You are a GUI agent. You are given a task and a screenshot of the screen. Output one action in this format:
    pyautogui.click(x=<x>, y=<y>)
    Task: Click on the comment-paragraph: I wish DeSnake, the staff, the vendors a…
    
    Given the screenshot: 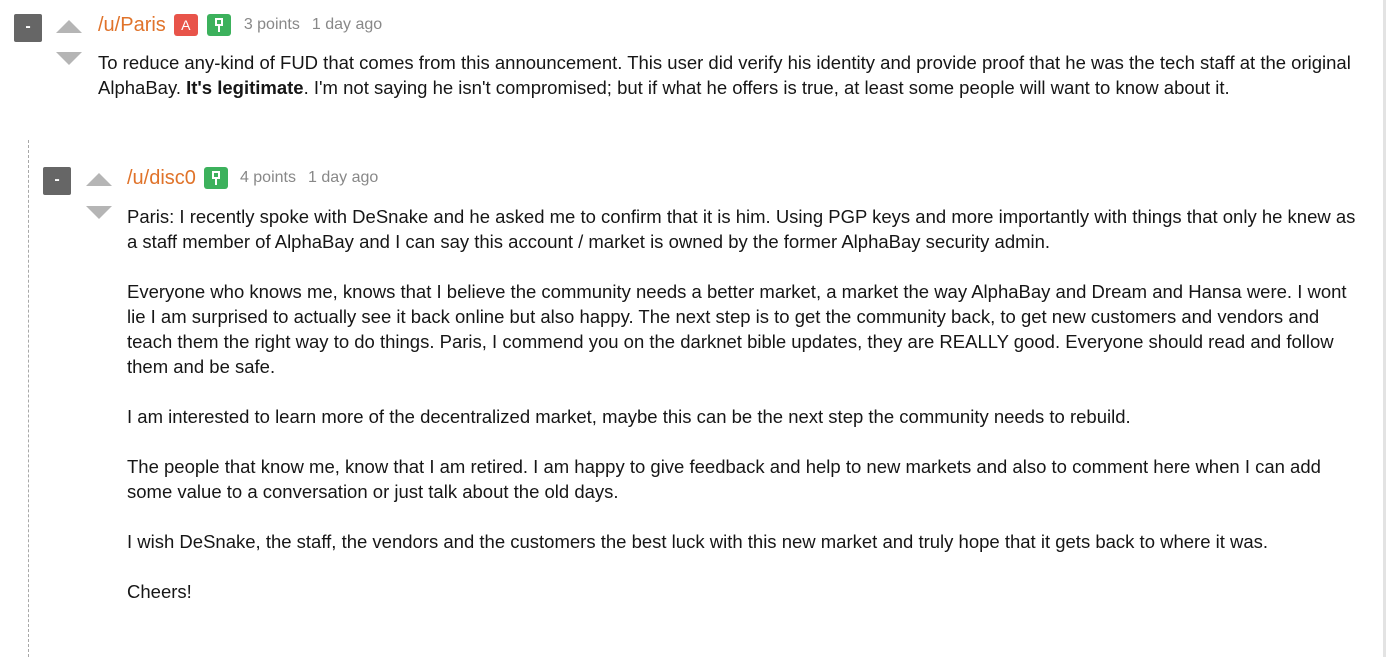 What is the action you would take?
    pyautogui.click(x=698, y=541)
    